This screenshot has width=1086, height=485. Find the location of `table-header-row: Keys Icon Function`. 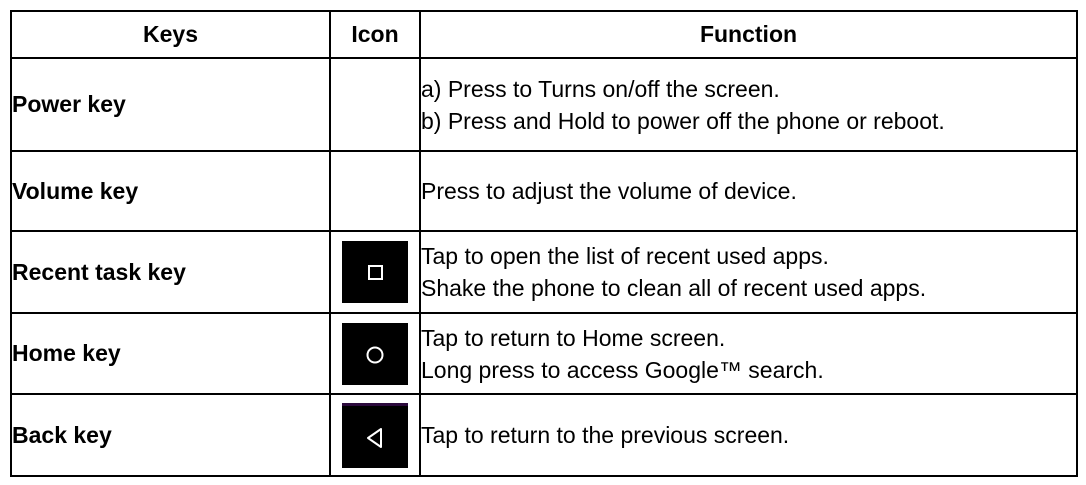

table-header-row: Keys Icon Function is located at coordinates (544, 34).